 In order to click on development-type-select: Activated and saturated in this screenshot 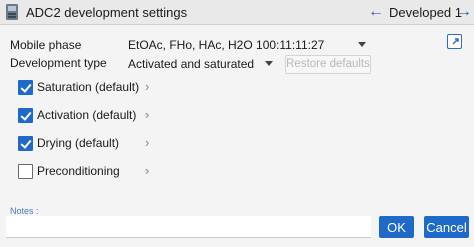, I will do `click(203, 64)`.